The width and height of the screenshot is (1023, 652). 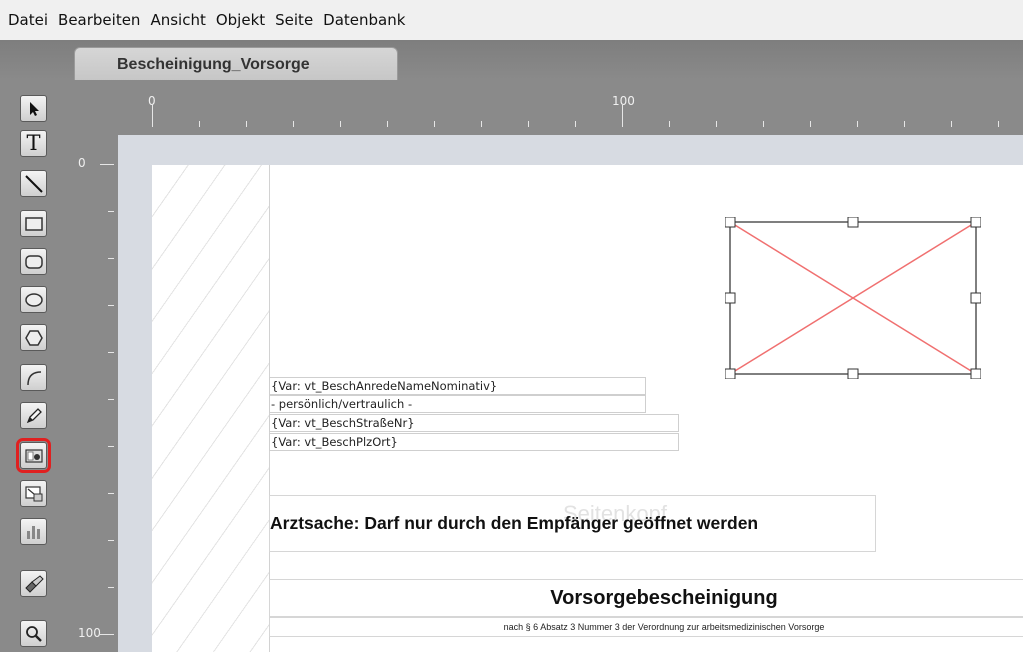 What do you see at coordinates (457, 386) in the screenshot?
I see `address-field-name: {Var: vt_BeschAnredeNameNominativ}` at bounding box center [457, 386].